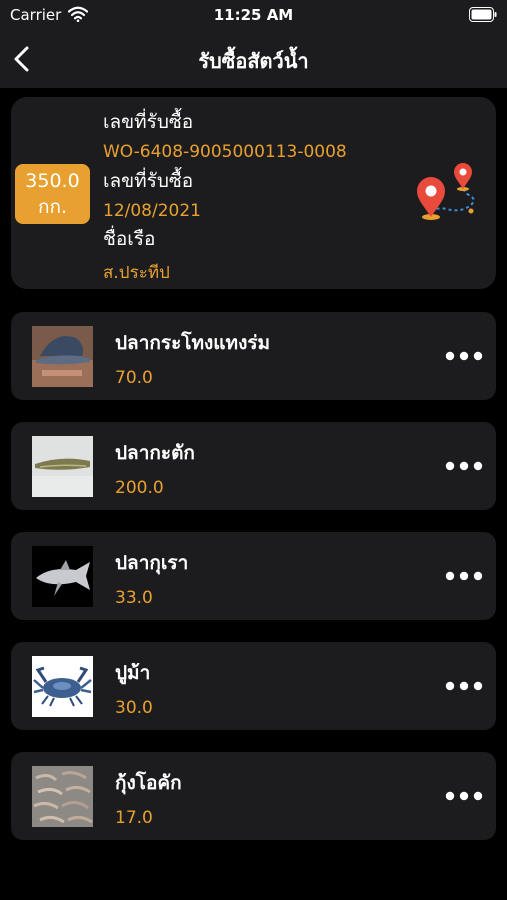 The height and width of the screenshot is (900, 507). I want to click on page-title: รับซื้อสัตว์น้ำ, so click(253, 61).